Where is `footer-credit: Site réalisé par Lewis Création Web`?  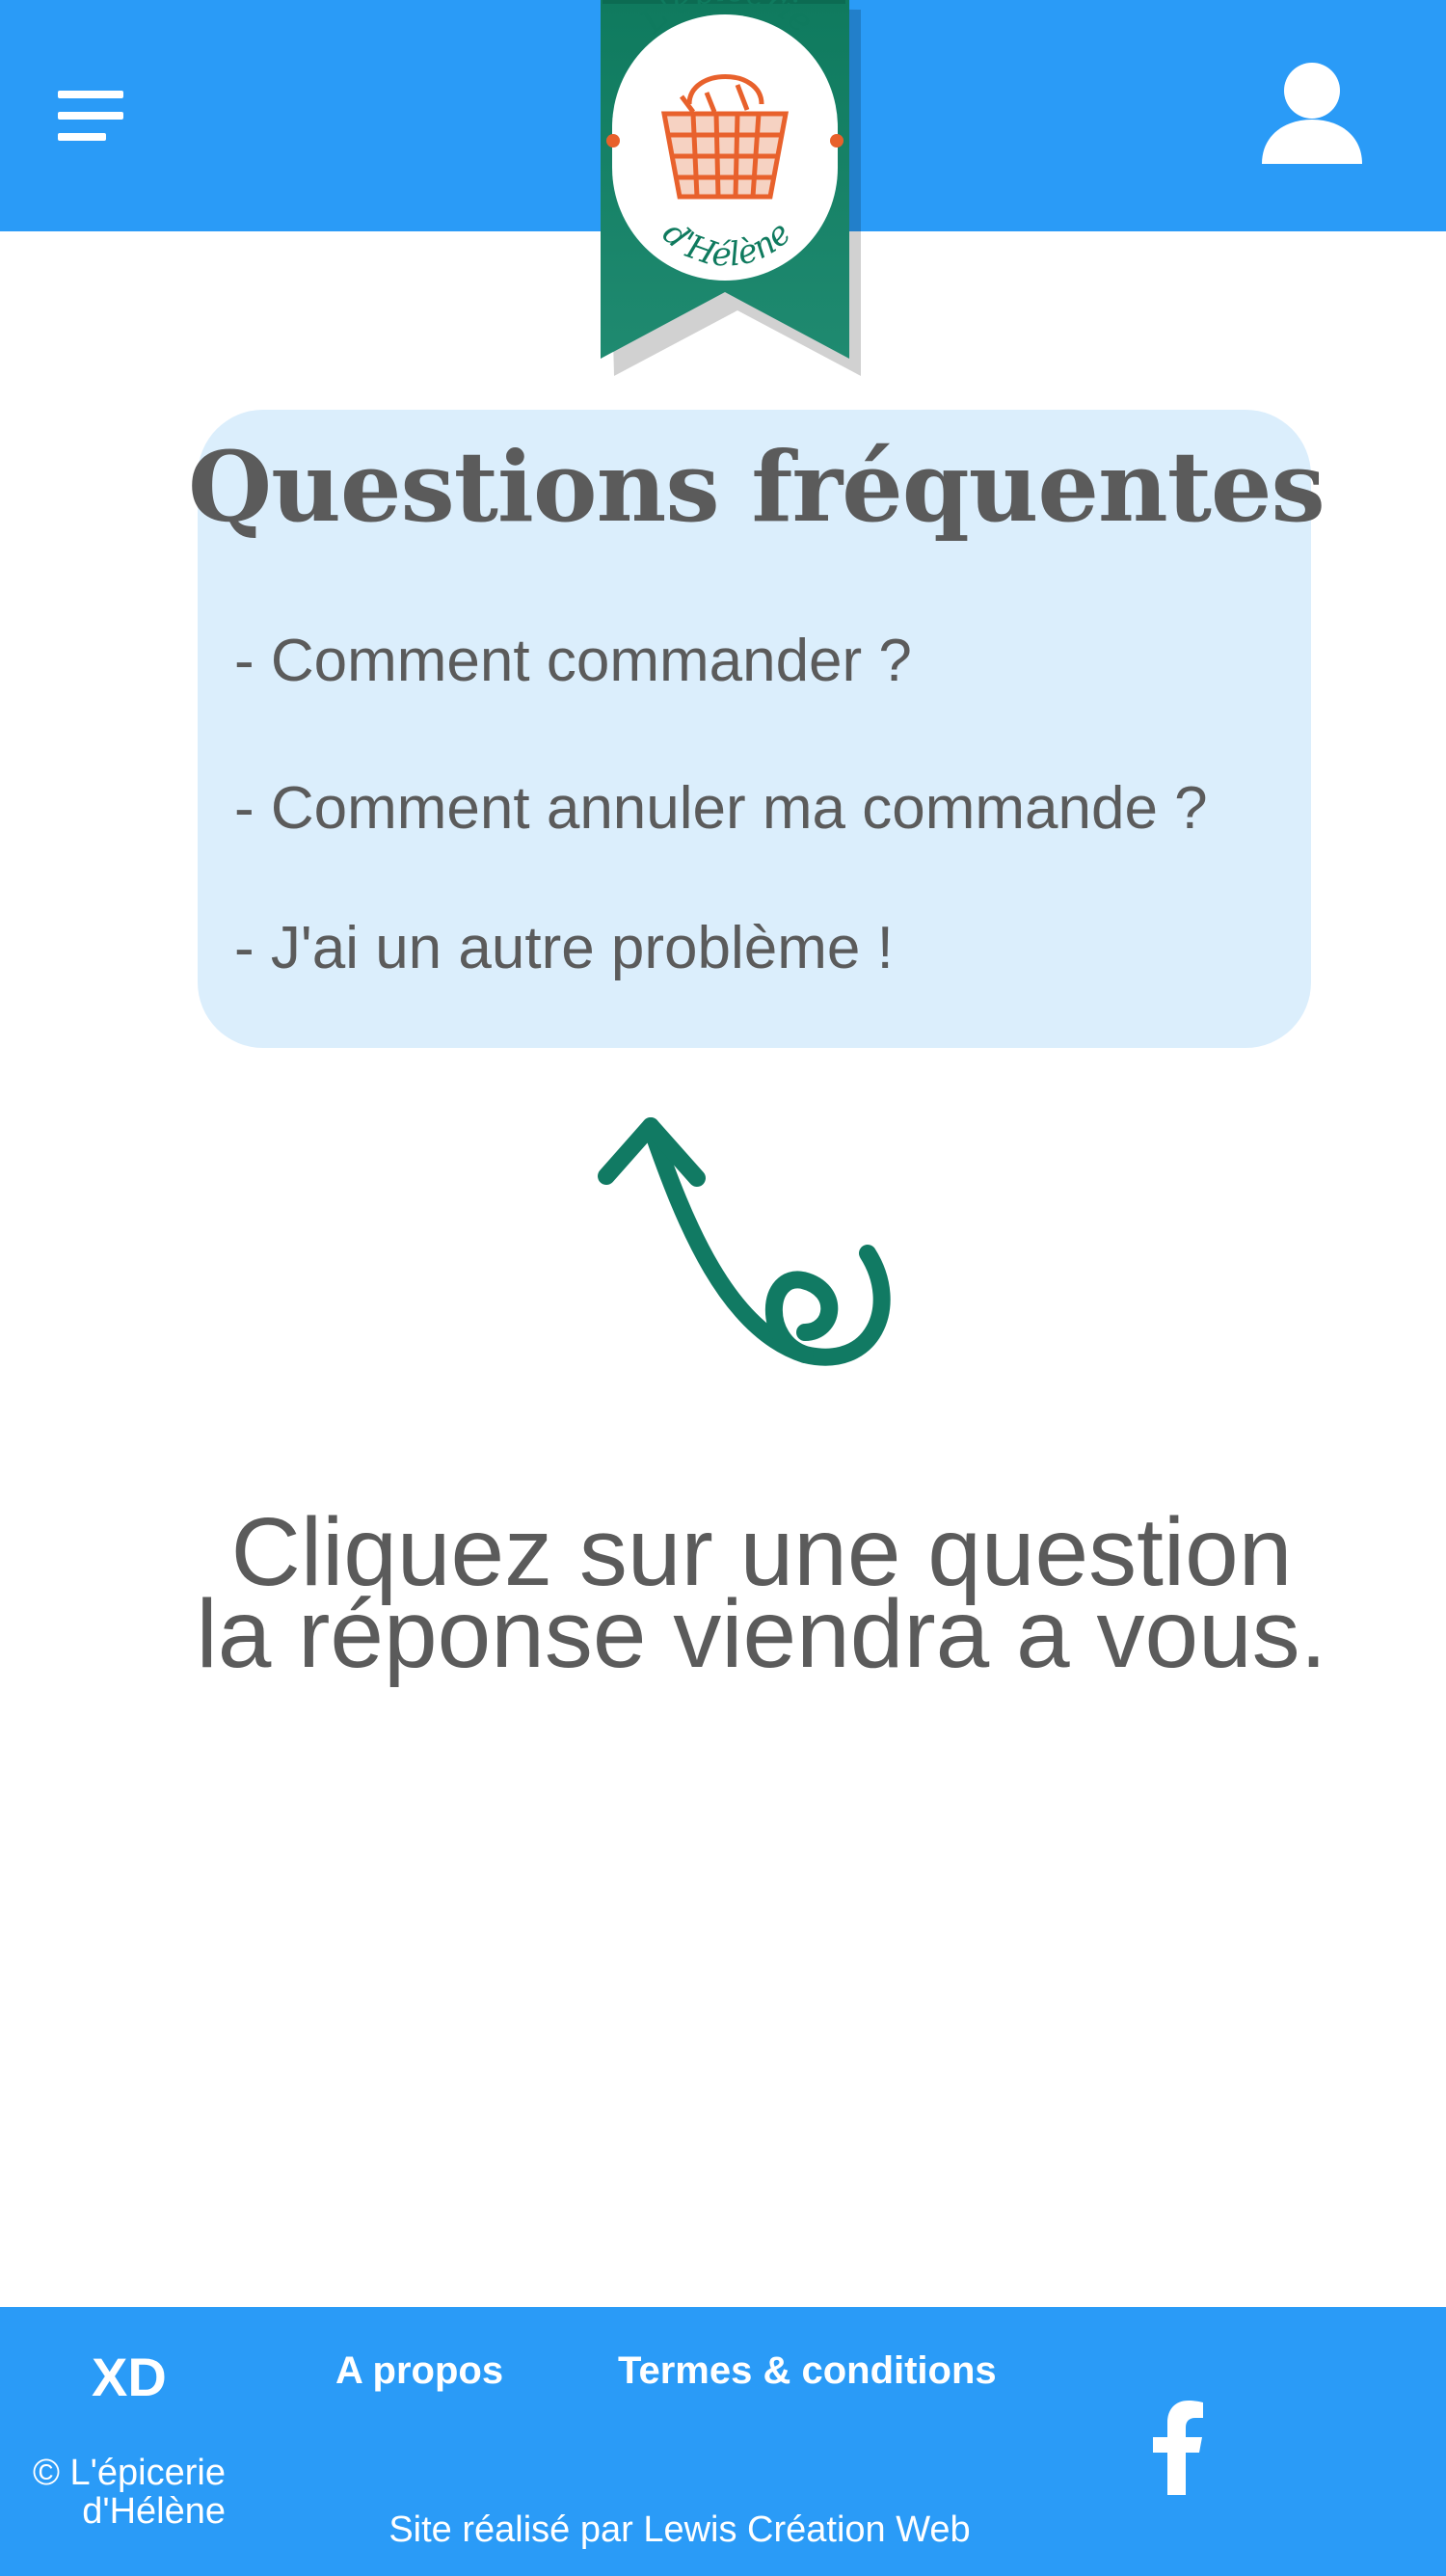
footer-credit: Site réalisé par Lewis Création Web is located at coordinates (679, 2530).